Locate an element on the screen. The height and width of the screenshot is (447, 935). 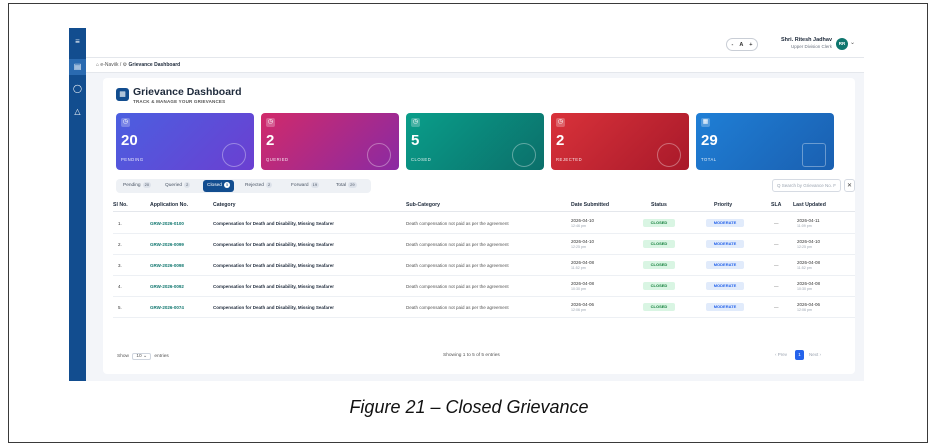
font-label: A is located at coordinates (741, 45).